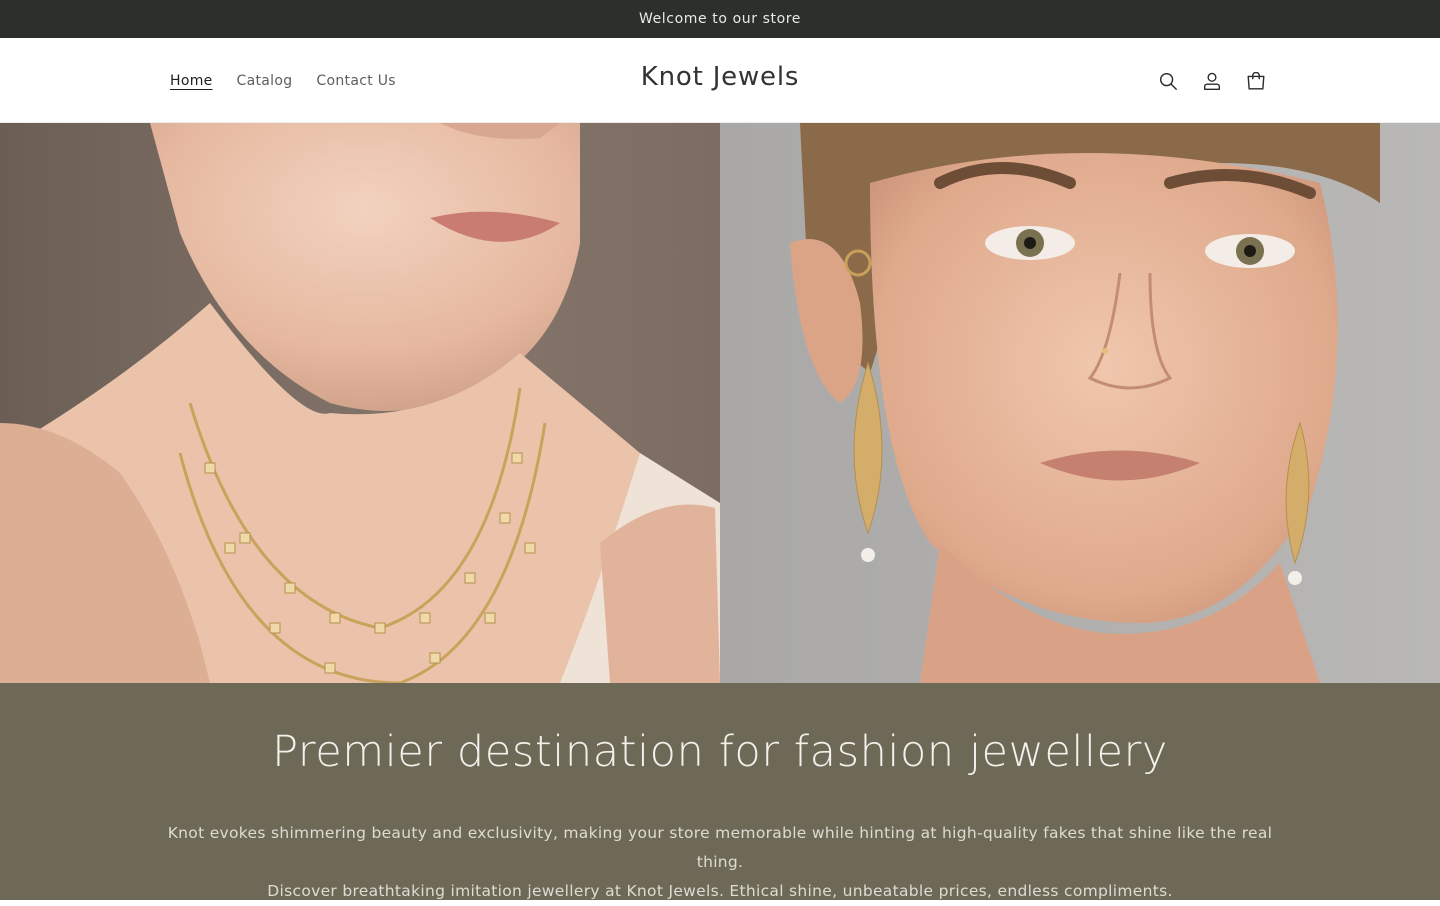 The image size is (1440, 906). I want to click on cart-icon, so click(1256, 80).